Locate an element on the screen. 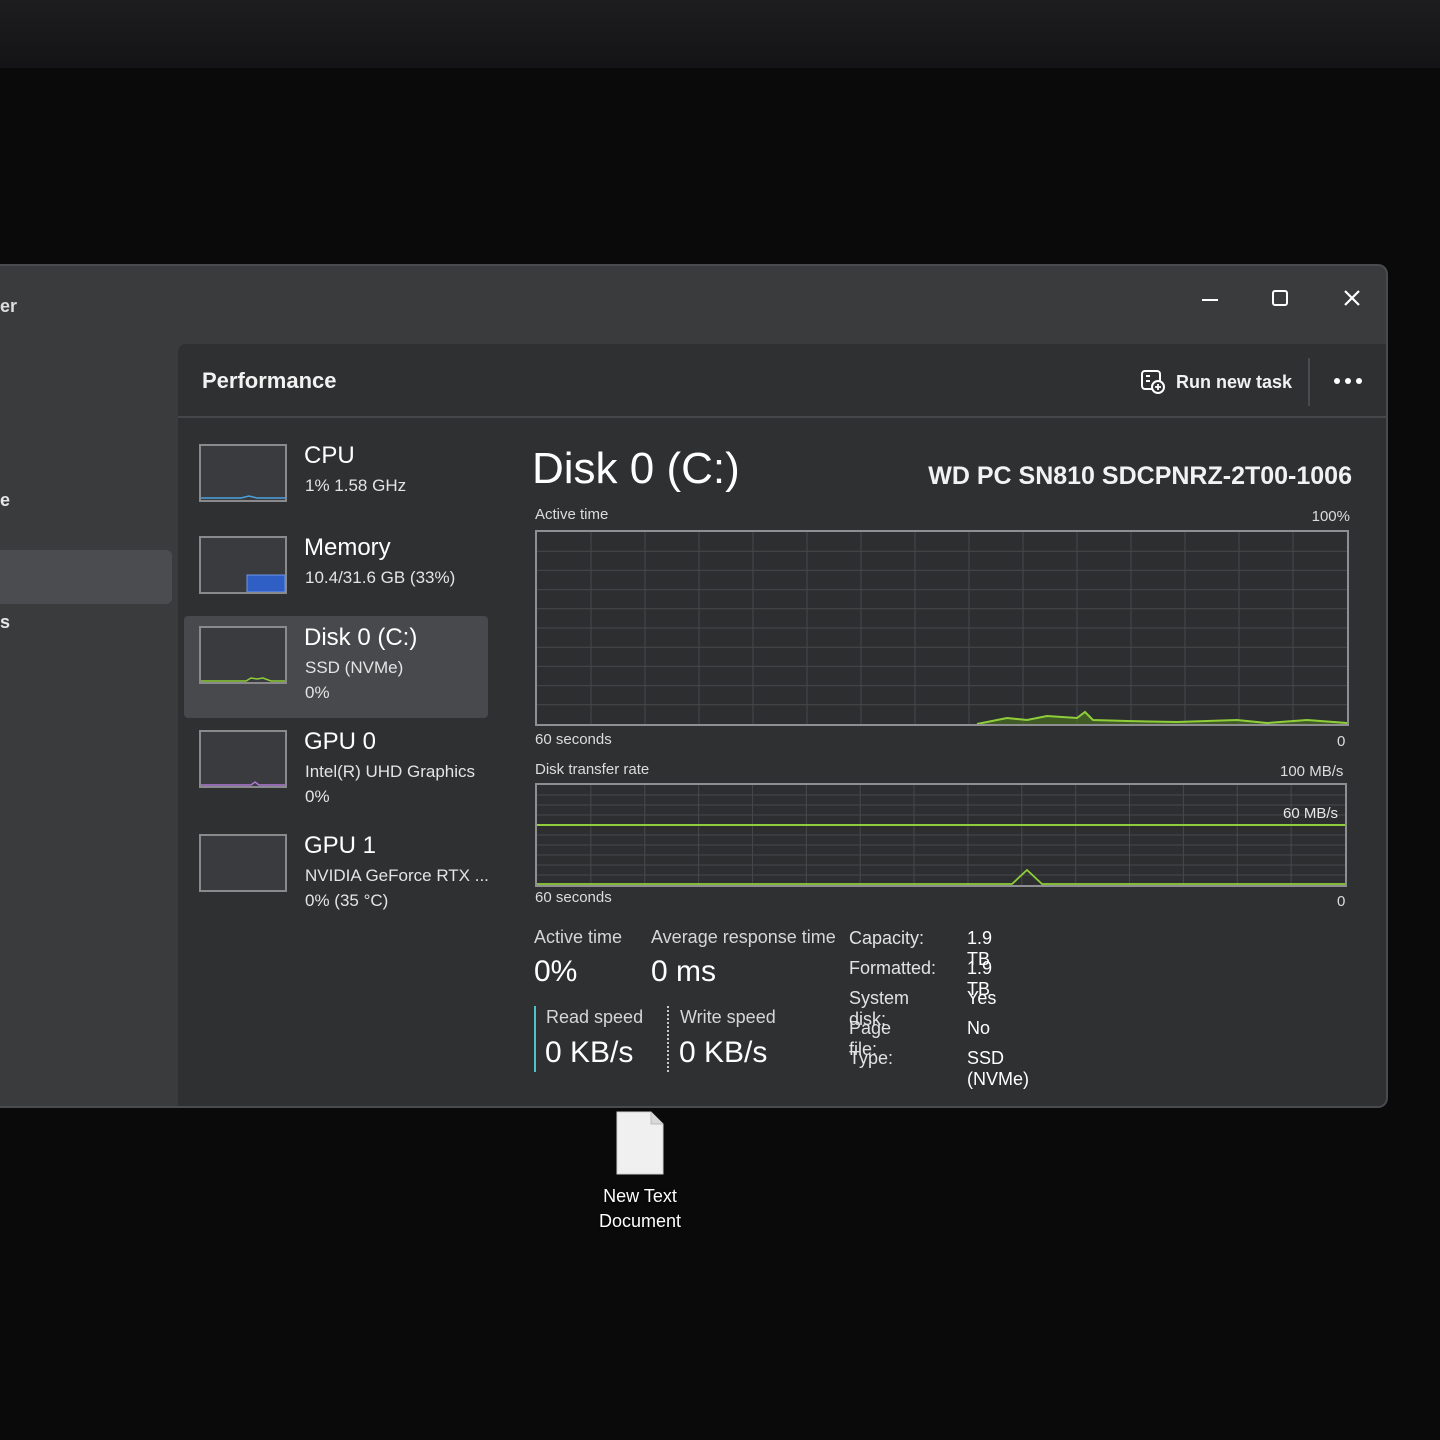  cpu-thumbnail-graph is located at coordinates (243, 473).